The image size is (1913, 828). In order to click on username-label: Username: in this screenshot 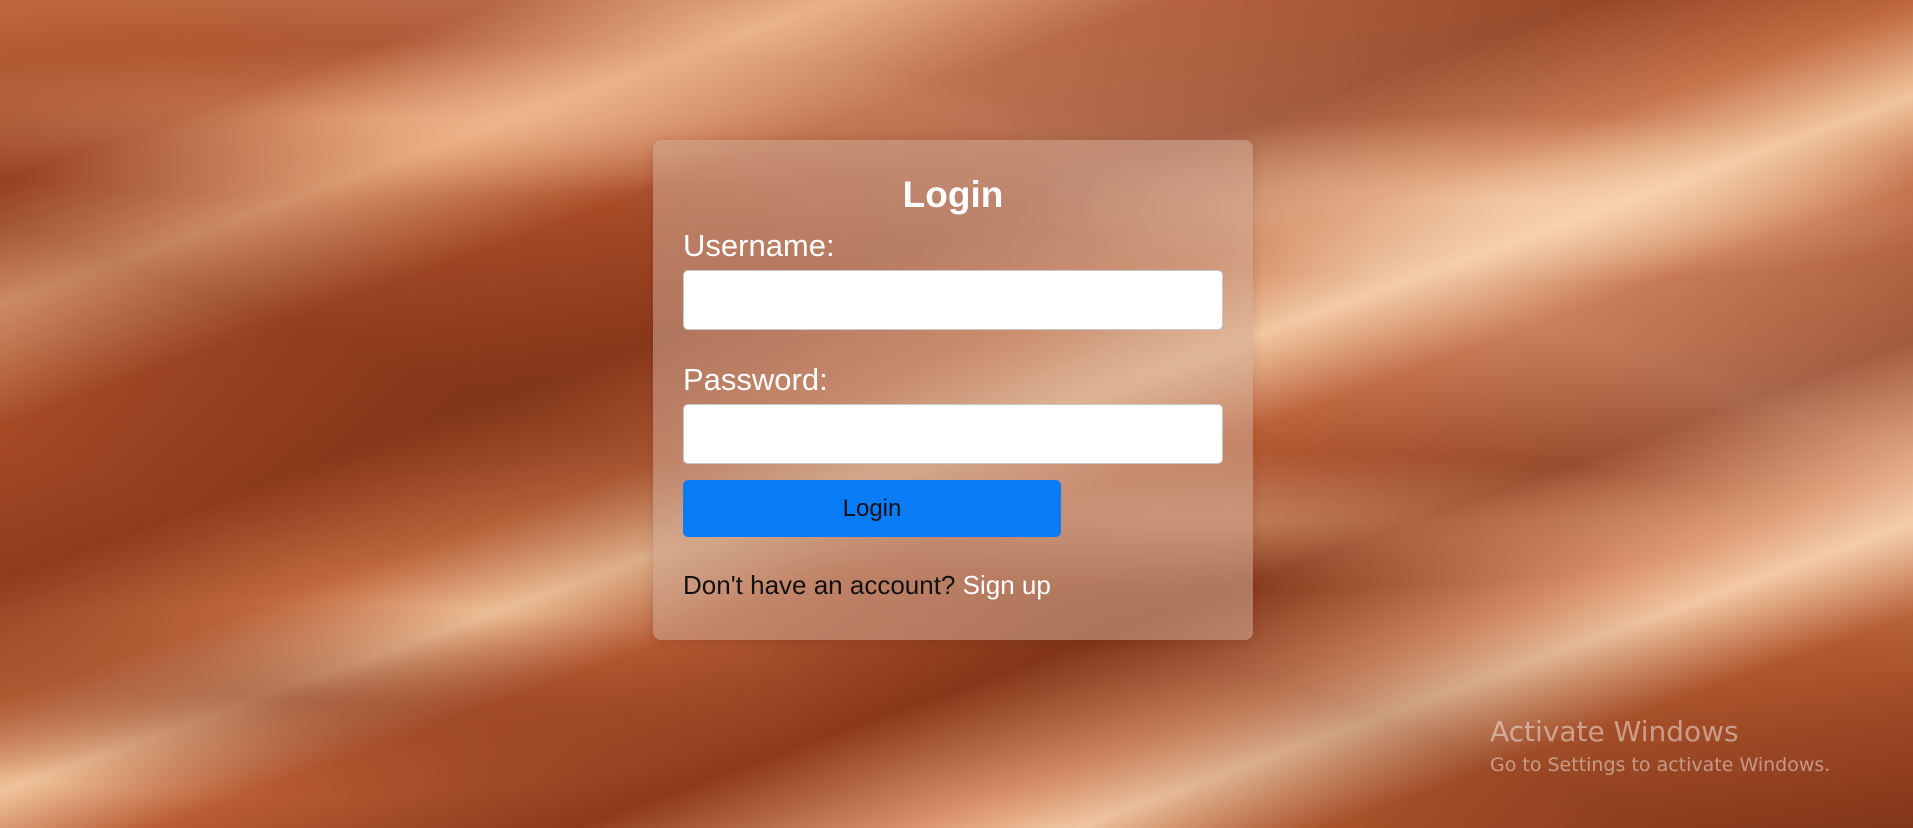, I will do `click(759, 245)`.